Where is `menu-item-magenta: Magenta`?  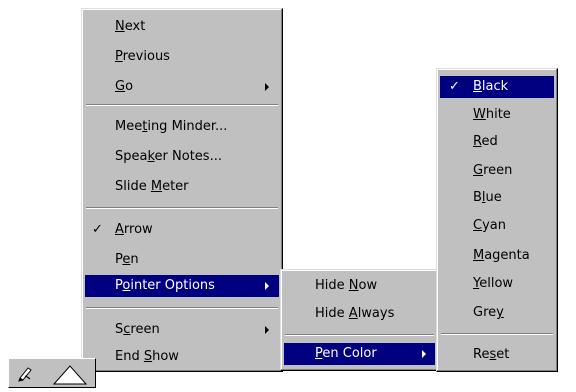
menu-item-magenta: Magenta is located at coordinates (497, 256).